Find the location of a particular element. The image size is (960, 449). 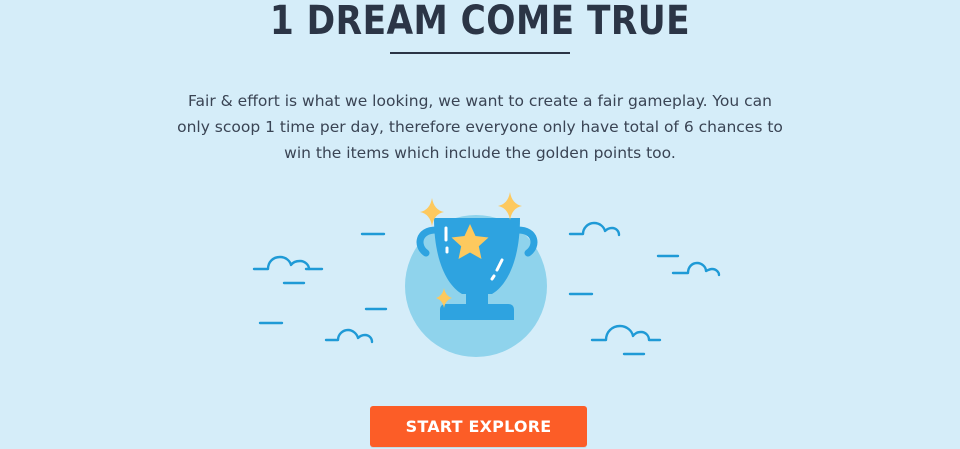

start-explore-button: START EXPLORE is located at coordinates (478, 426).